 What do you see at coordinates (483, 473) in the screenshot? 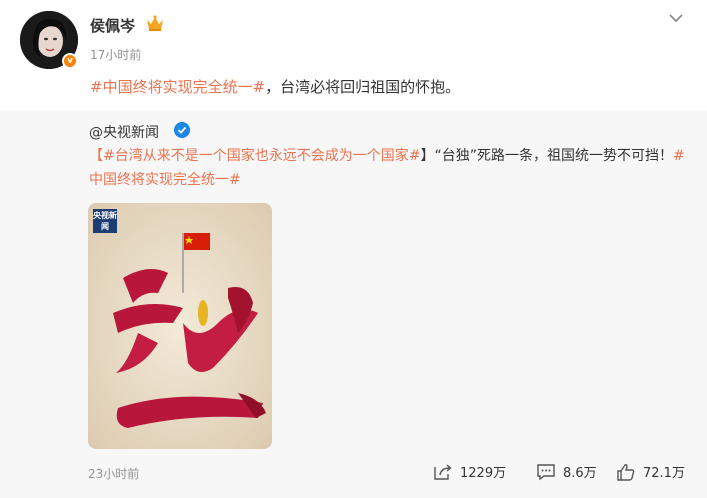
I see `share-count: 1229万` at bounding box center [483, 473].